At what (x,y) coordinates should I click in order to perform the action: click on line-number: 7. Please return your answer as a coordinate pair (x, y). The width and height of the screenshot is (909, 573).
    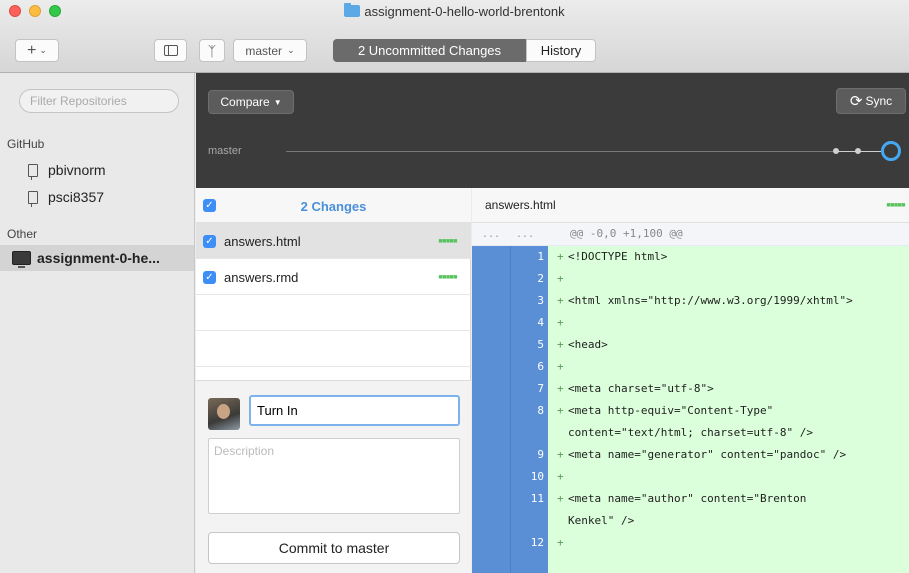
    Looking at the image, I should click on (540, 388).